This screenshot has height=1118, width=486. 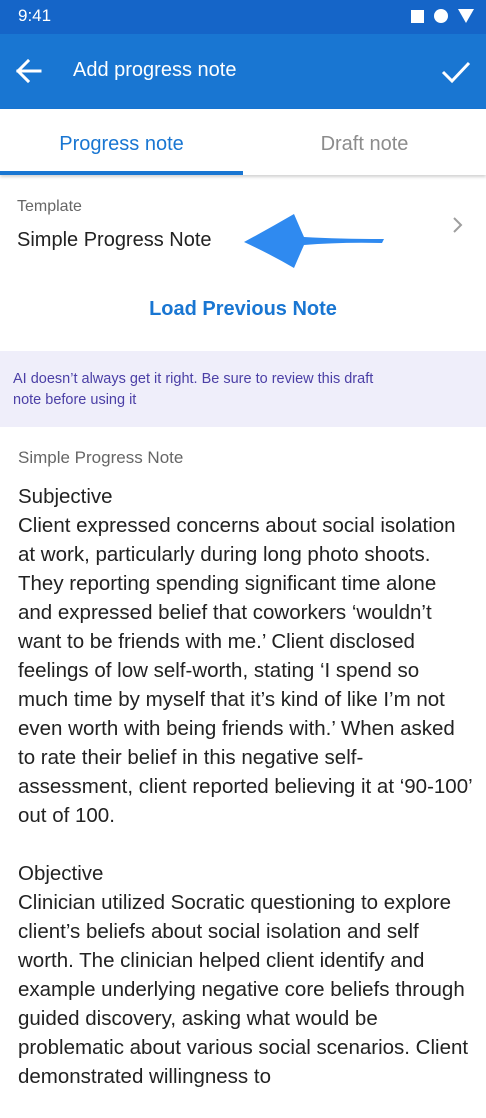 I want to click on status-time: 9:41, so click(x=35, y=15).